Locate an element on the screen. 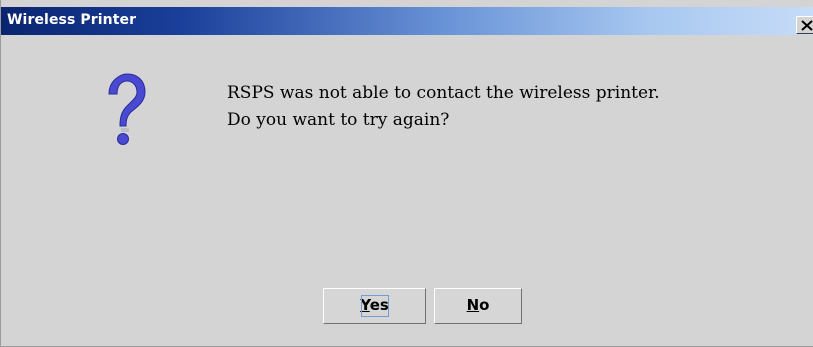  window-title: Wireless Printer is located at coordinates (72, 20).